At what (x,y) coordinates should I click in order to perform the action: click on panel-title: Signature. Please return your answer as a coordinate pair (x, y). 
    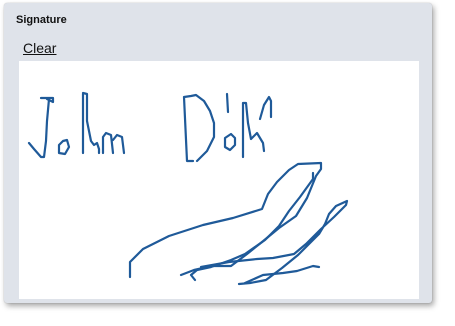
    Looking at the image, I should click on (41, 20).